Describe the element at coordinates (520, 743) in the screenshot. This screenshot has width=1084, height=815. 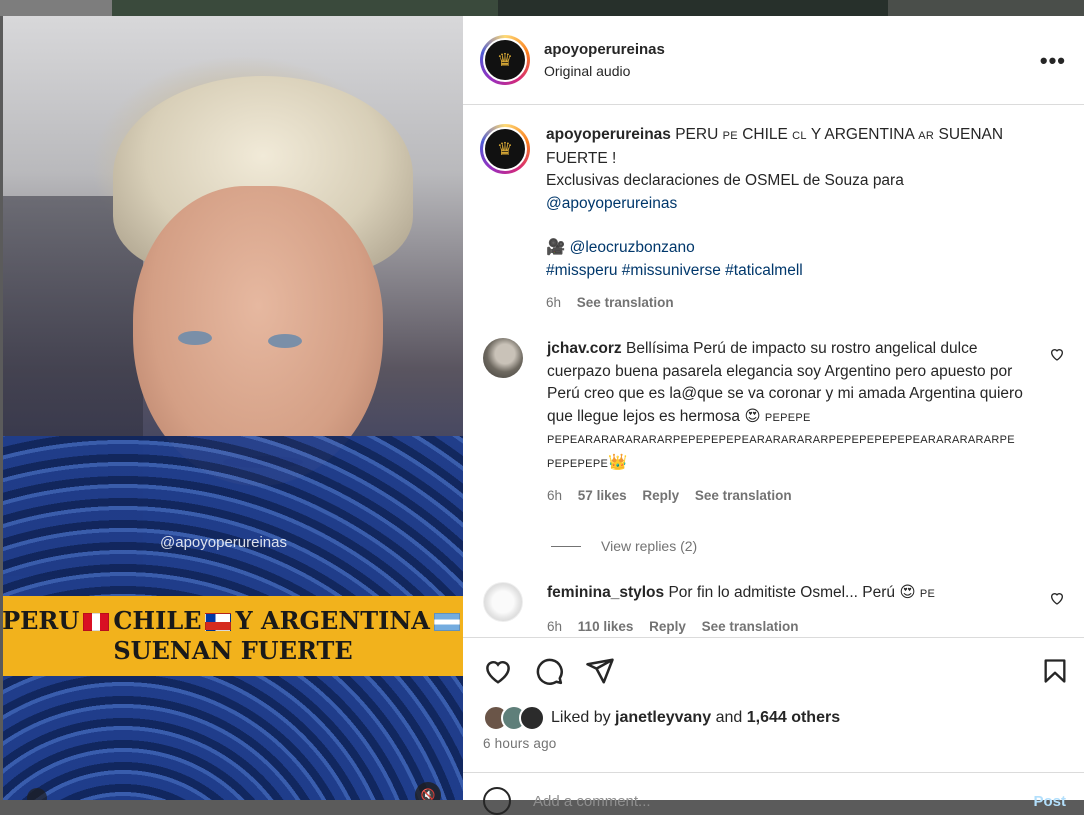
I see `post-time: 6 hours ago` at that location.